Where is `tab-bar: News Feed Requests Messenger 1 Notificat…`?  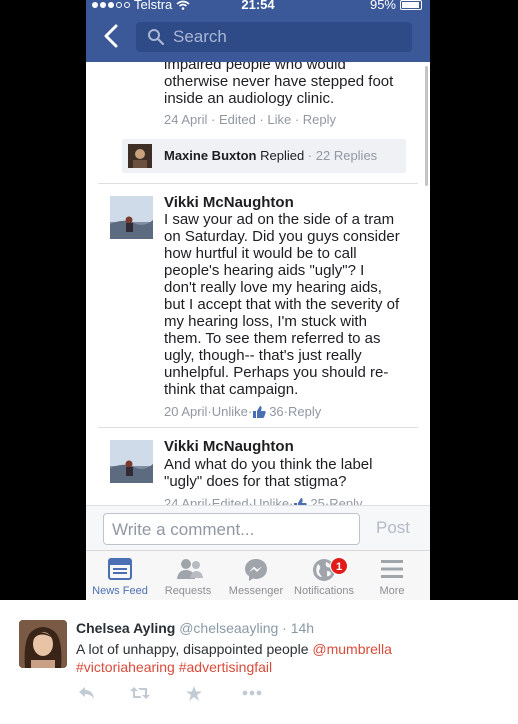
tab-bar: News Feed Requests Messenger 1 Notificat… is located at coordinates (258, 575).